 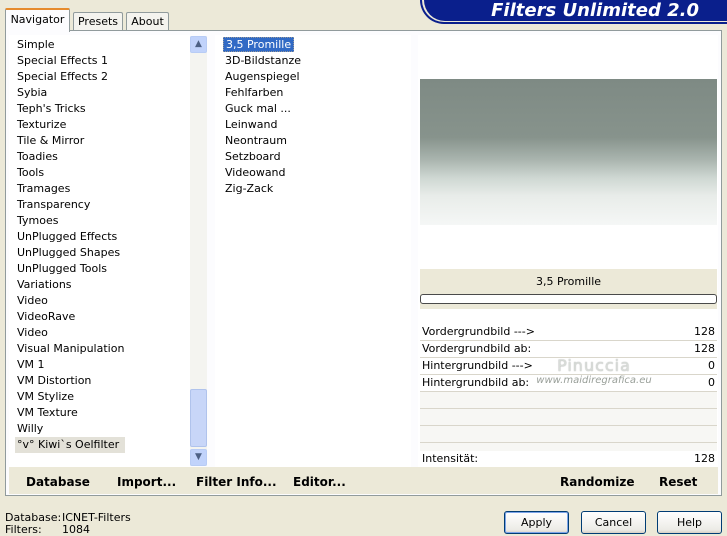 What do you see at coordinates (76, 529) in the screenshot?
I see `filters-count-value: 1084` at bounding box center [76, 529].